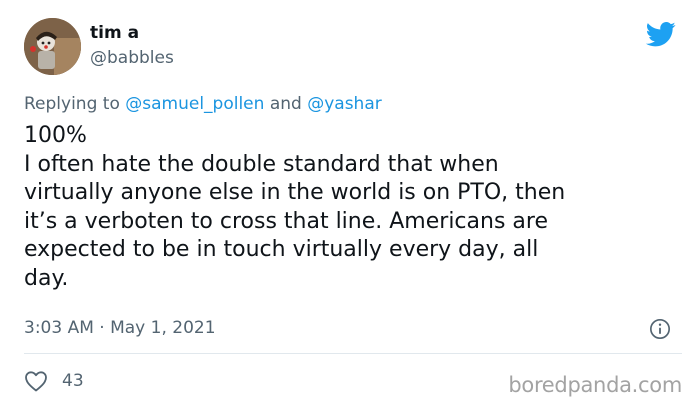  What do you see at coordinates (54, 381) in the screenshot?
I see `like-button: 43` at bounding box center [54, 381].